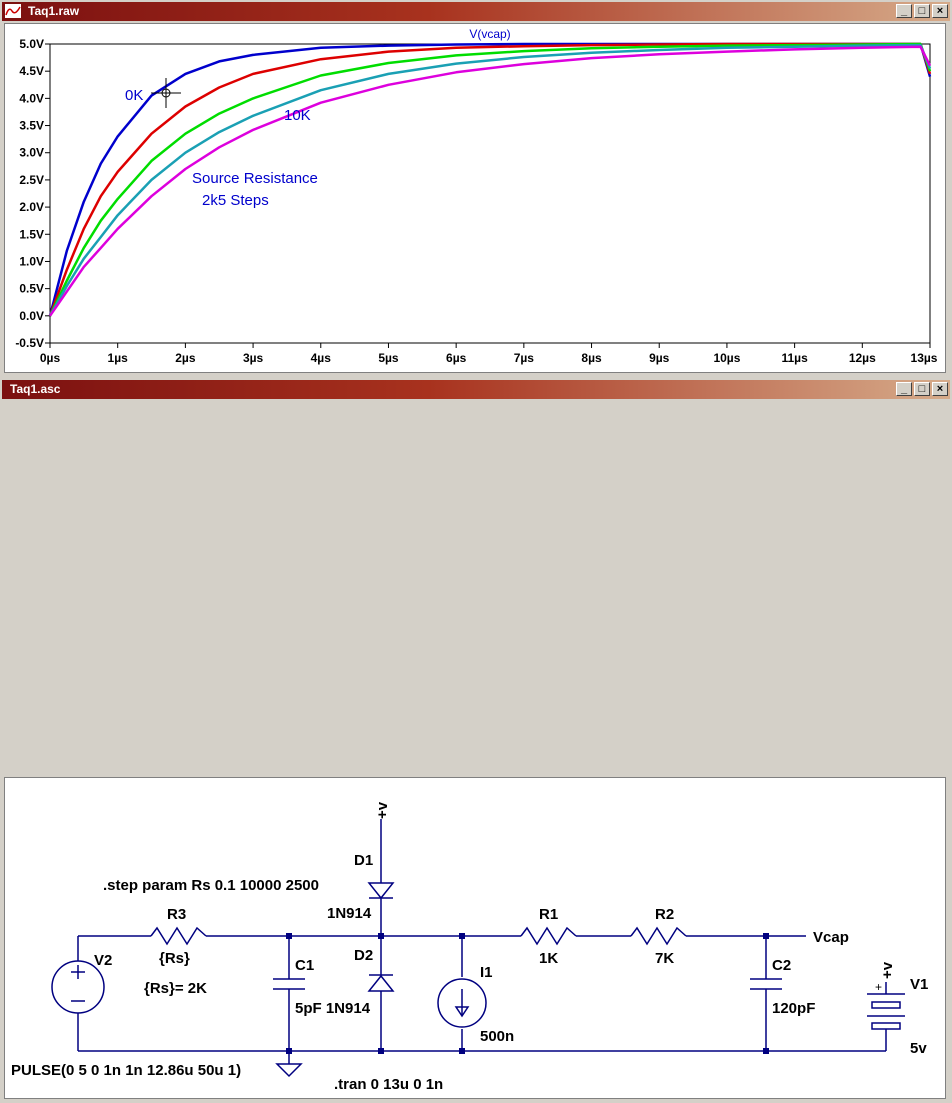 The width and height of the screenshot is (952, 1103). I want to click on x-tick-label: 0µs, so click(50, 358).